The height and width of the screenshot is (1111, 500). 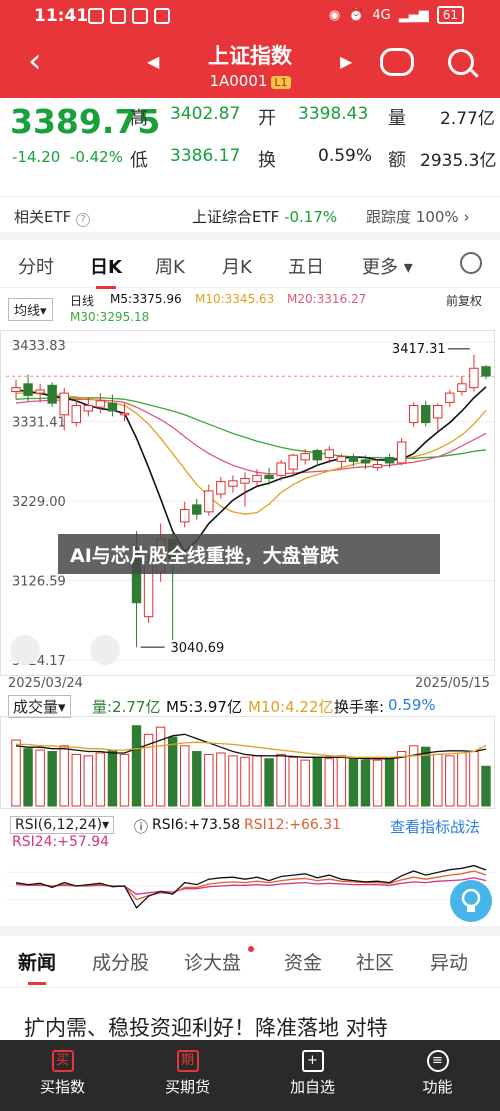 I want to click on level-badge: L1, so click(x=281, y=82).